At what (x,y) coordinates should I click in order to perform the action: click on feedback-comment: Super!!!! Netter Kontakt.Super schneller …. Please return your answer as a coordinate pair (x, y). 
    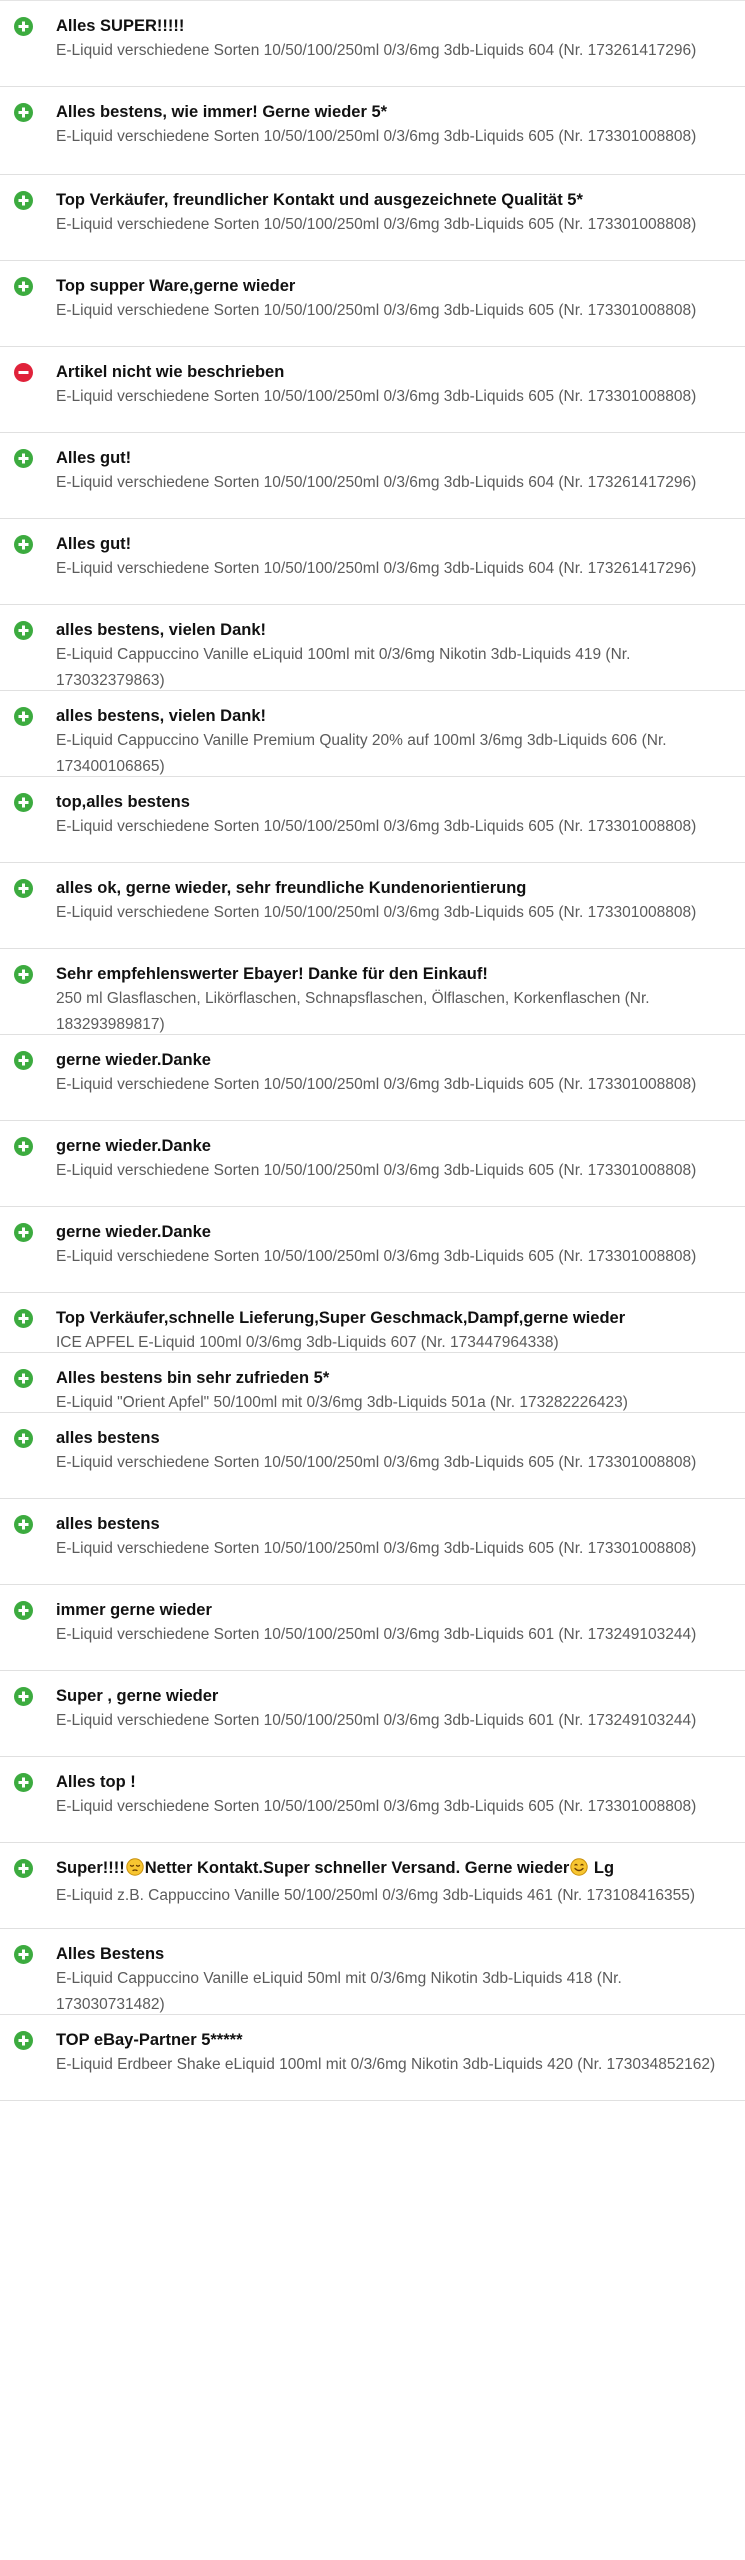
    Looking at the image, I should click on (393, 1869).